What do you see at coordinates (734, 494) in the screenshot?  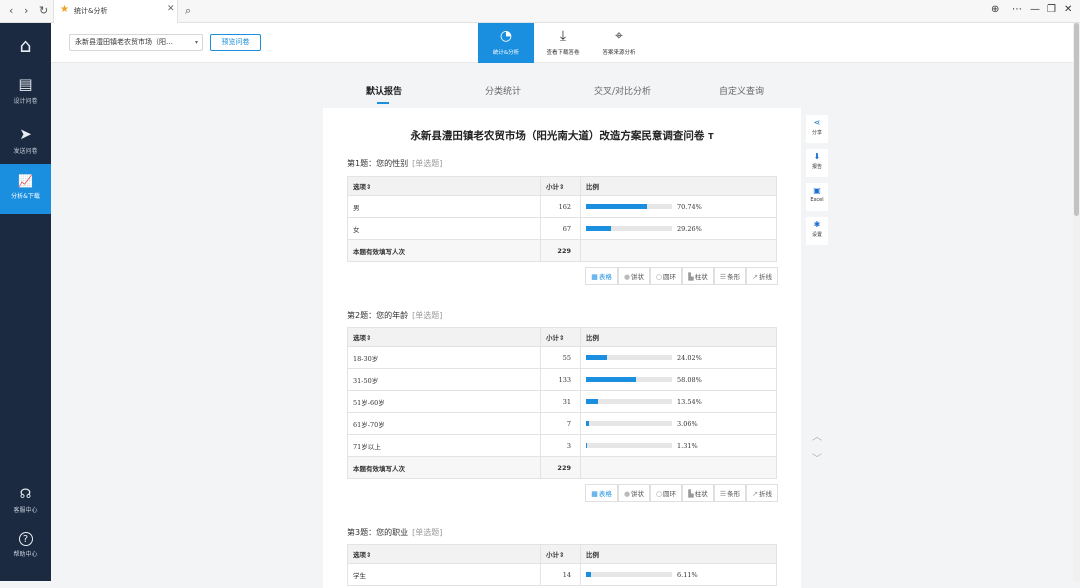 I see `button-label: 条形` at bounding box center [734, 494].